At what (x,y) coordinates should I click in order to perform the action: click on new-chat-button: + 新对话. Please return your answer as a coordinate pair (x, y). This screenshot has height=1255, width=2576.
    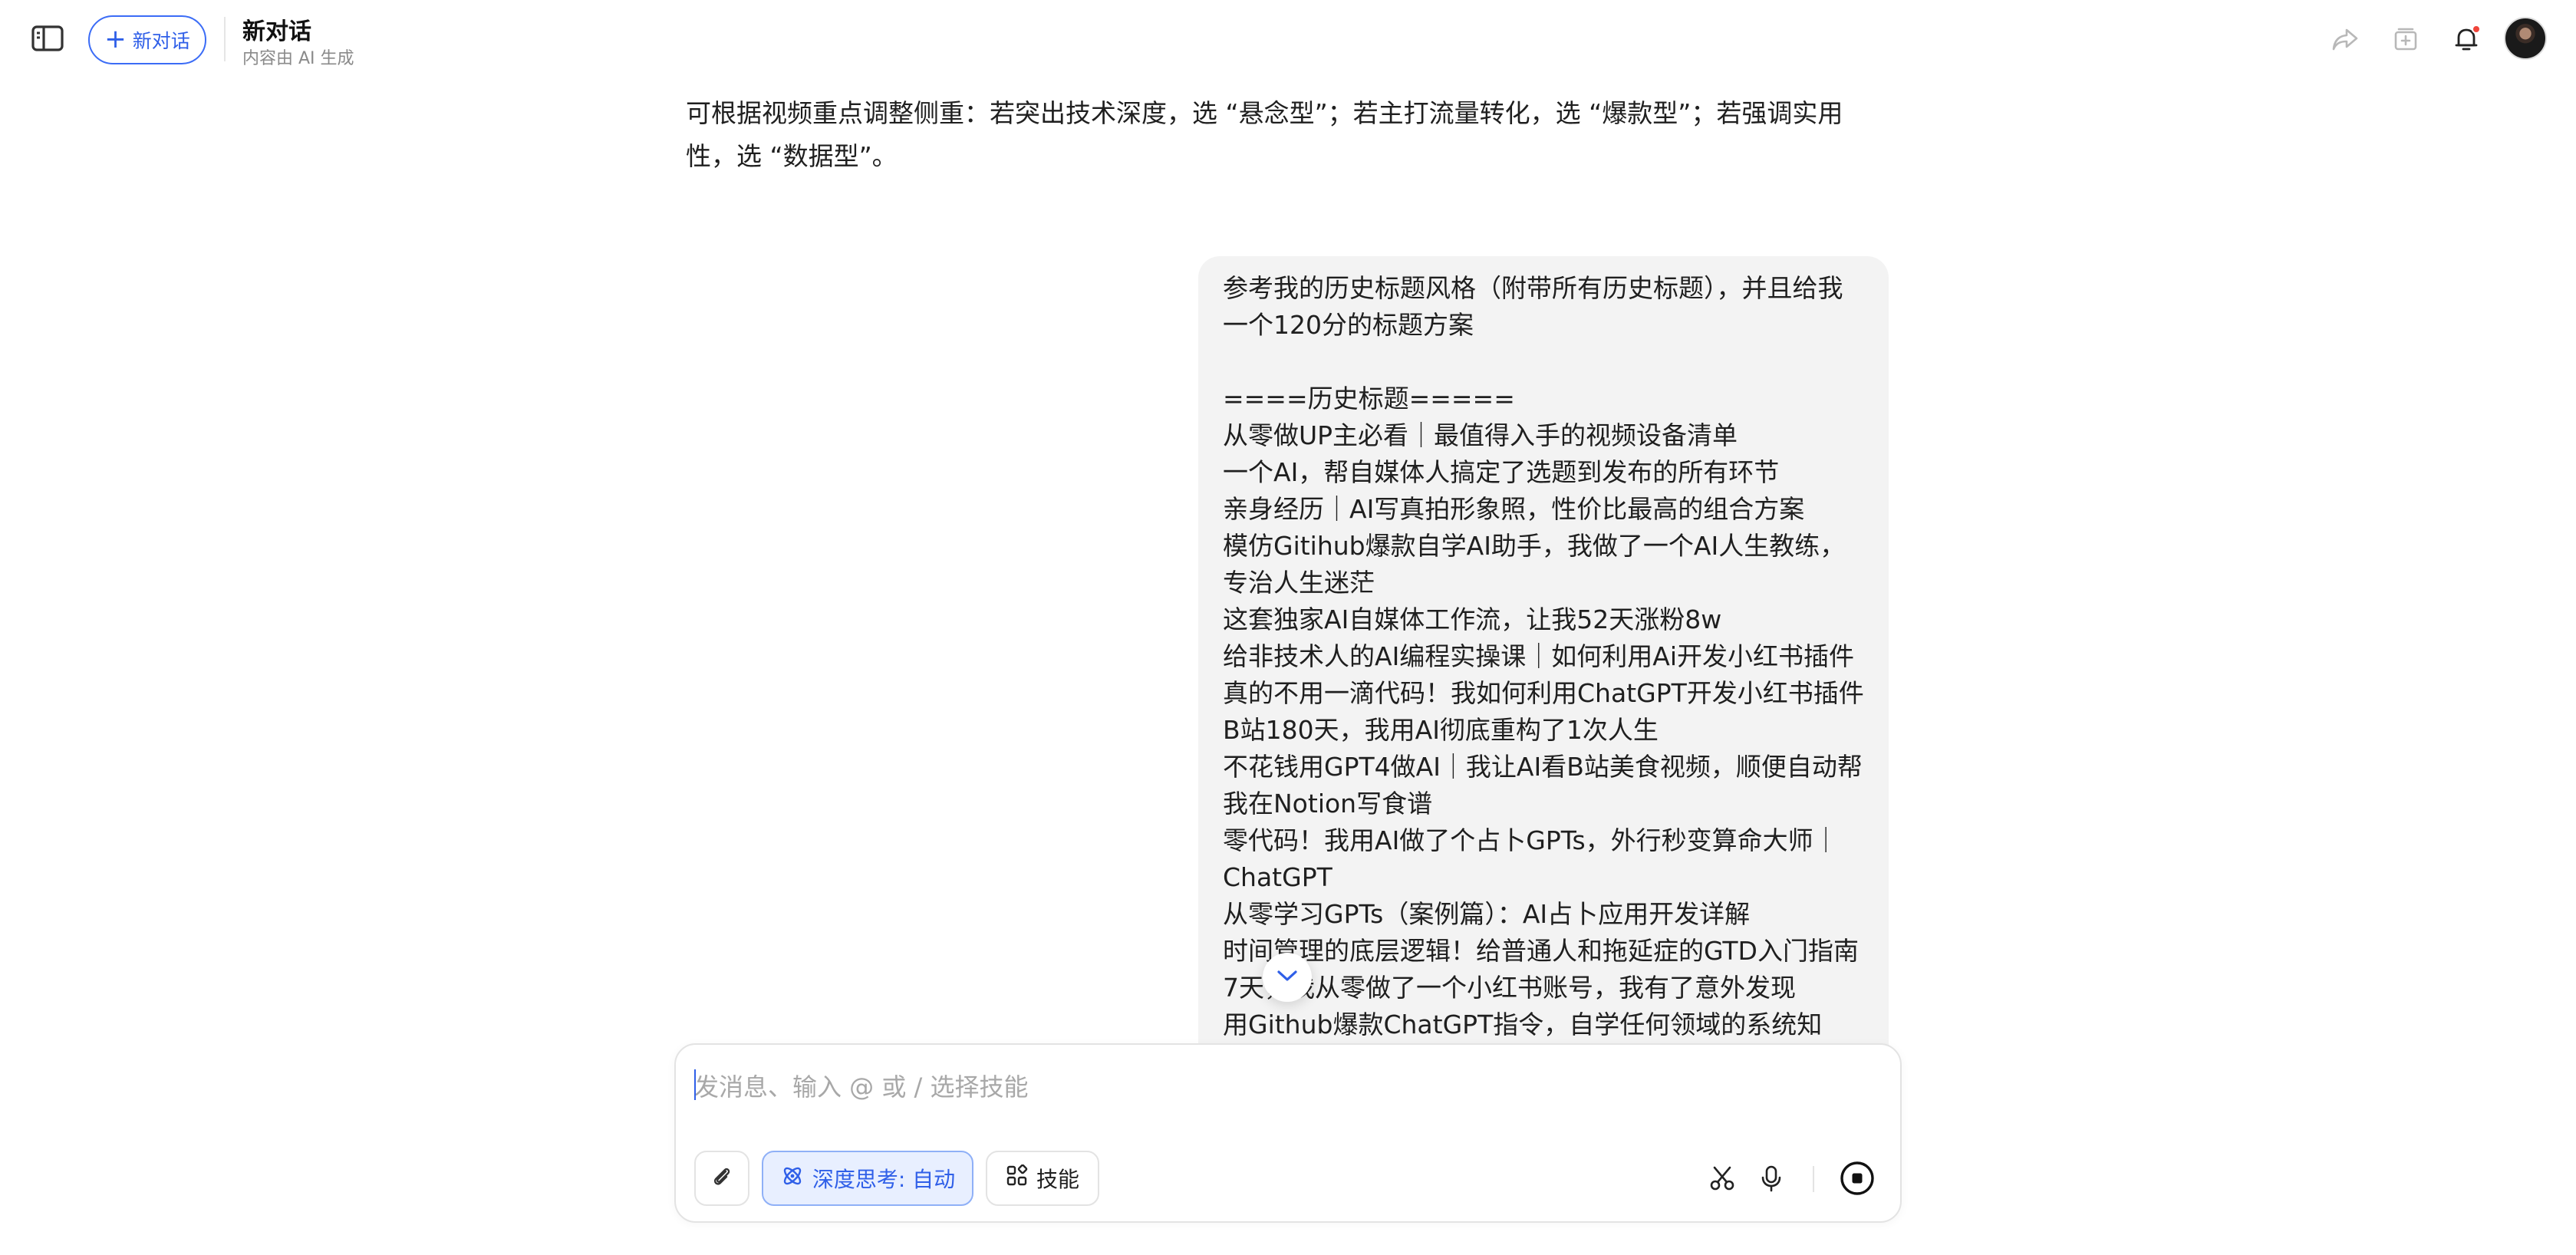
    Looking at the image, I should click on (147, 39).